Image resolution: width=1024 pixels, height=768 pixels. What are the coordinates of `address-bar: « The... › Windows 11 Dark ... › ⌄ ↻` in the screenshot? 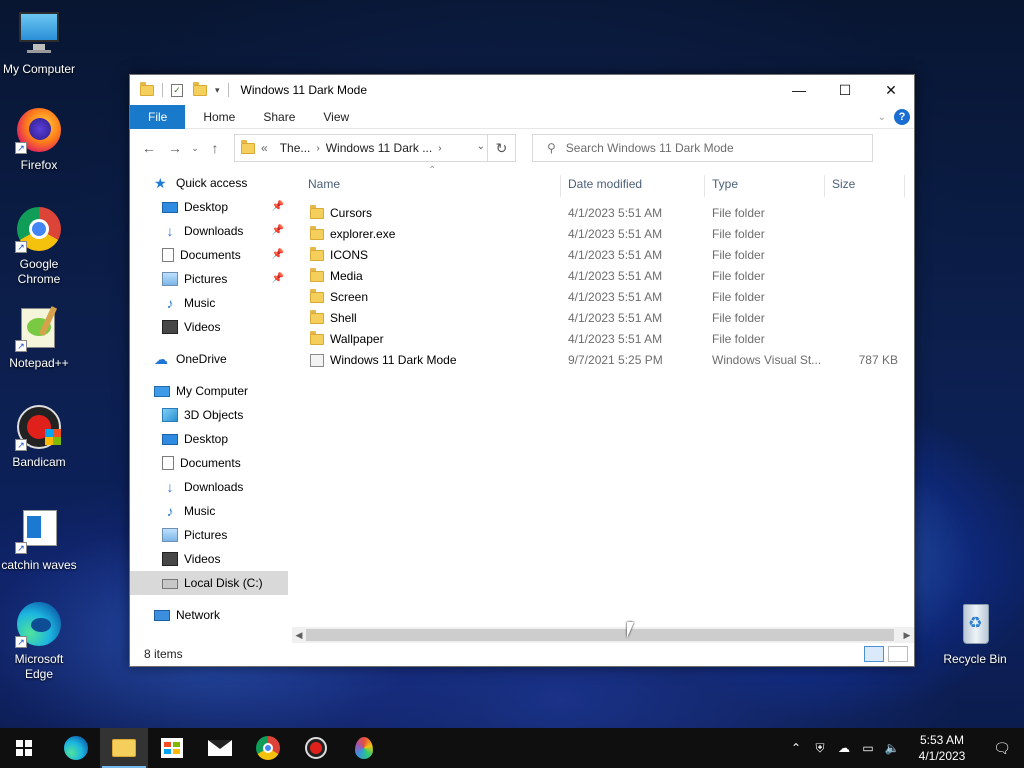 It's located at (375, 148).